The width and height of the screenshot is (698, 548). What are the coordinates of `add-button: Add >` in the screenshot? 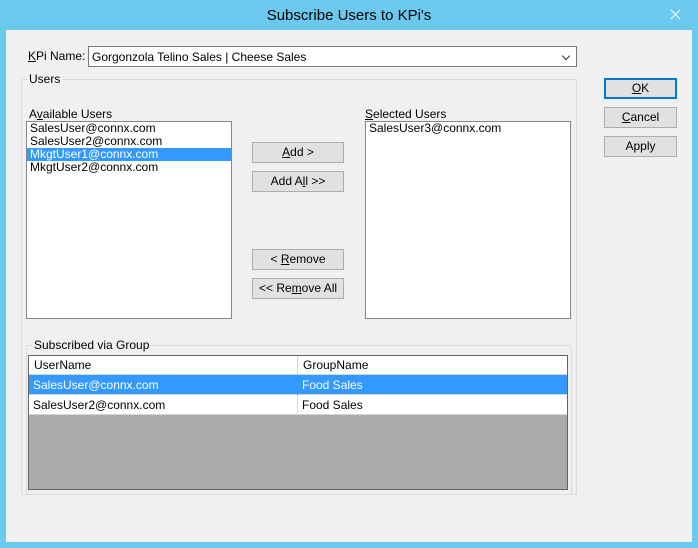 It's located at (298, 152).